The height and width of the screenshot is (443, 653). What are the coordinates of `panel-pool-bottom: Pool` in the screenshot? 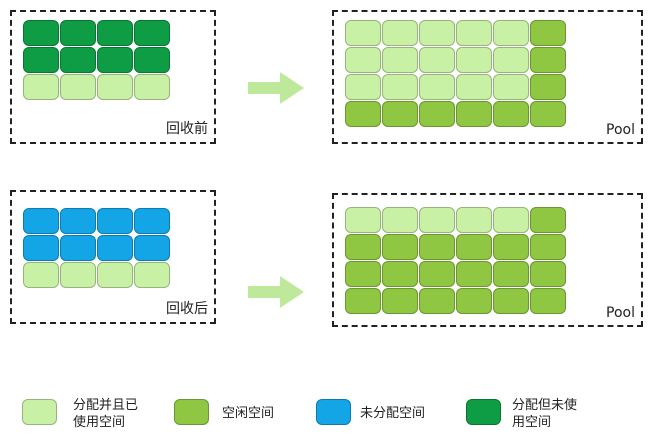 It's located at (487, 260).